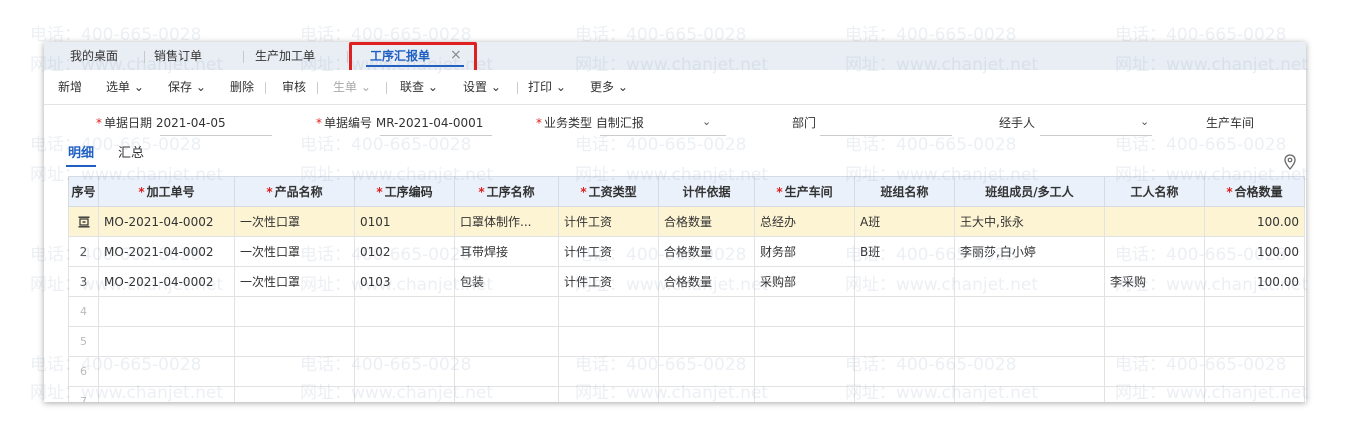 Image resolution: width=1348 pixels, height=445 pixels. What do you see at coordinates (294, 87) in the screenshot?
I see `audit-button: 审核` at bounding box center [294, 87].